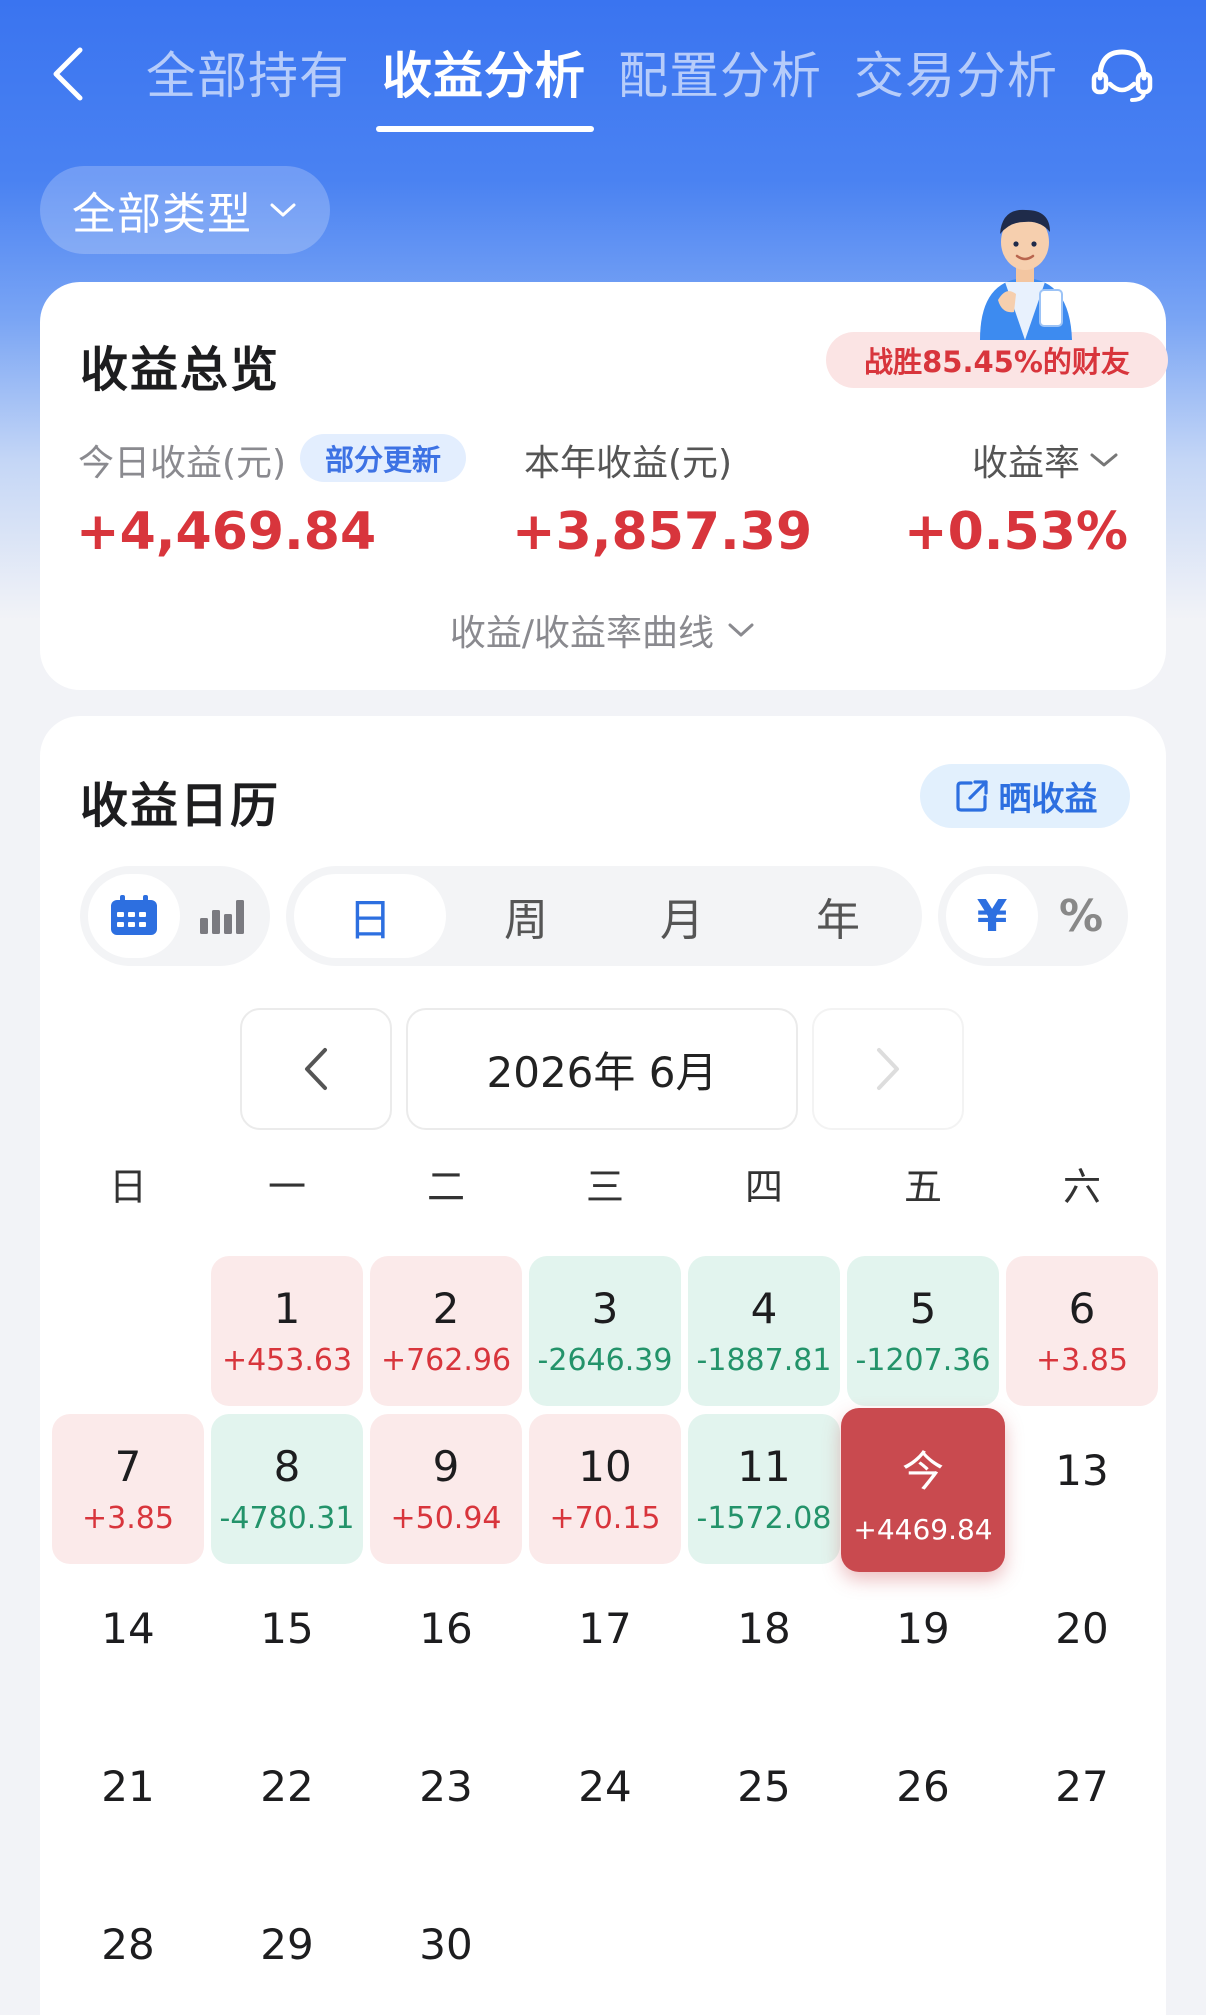 The width and height of the screenshot is (1206, 2015). Describe the element at coordinates (1082, 1470) in the screenshot. I see `day-number: 13` at that location.